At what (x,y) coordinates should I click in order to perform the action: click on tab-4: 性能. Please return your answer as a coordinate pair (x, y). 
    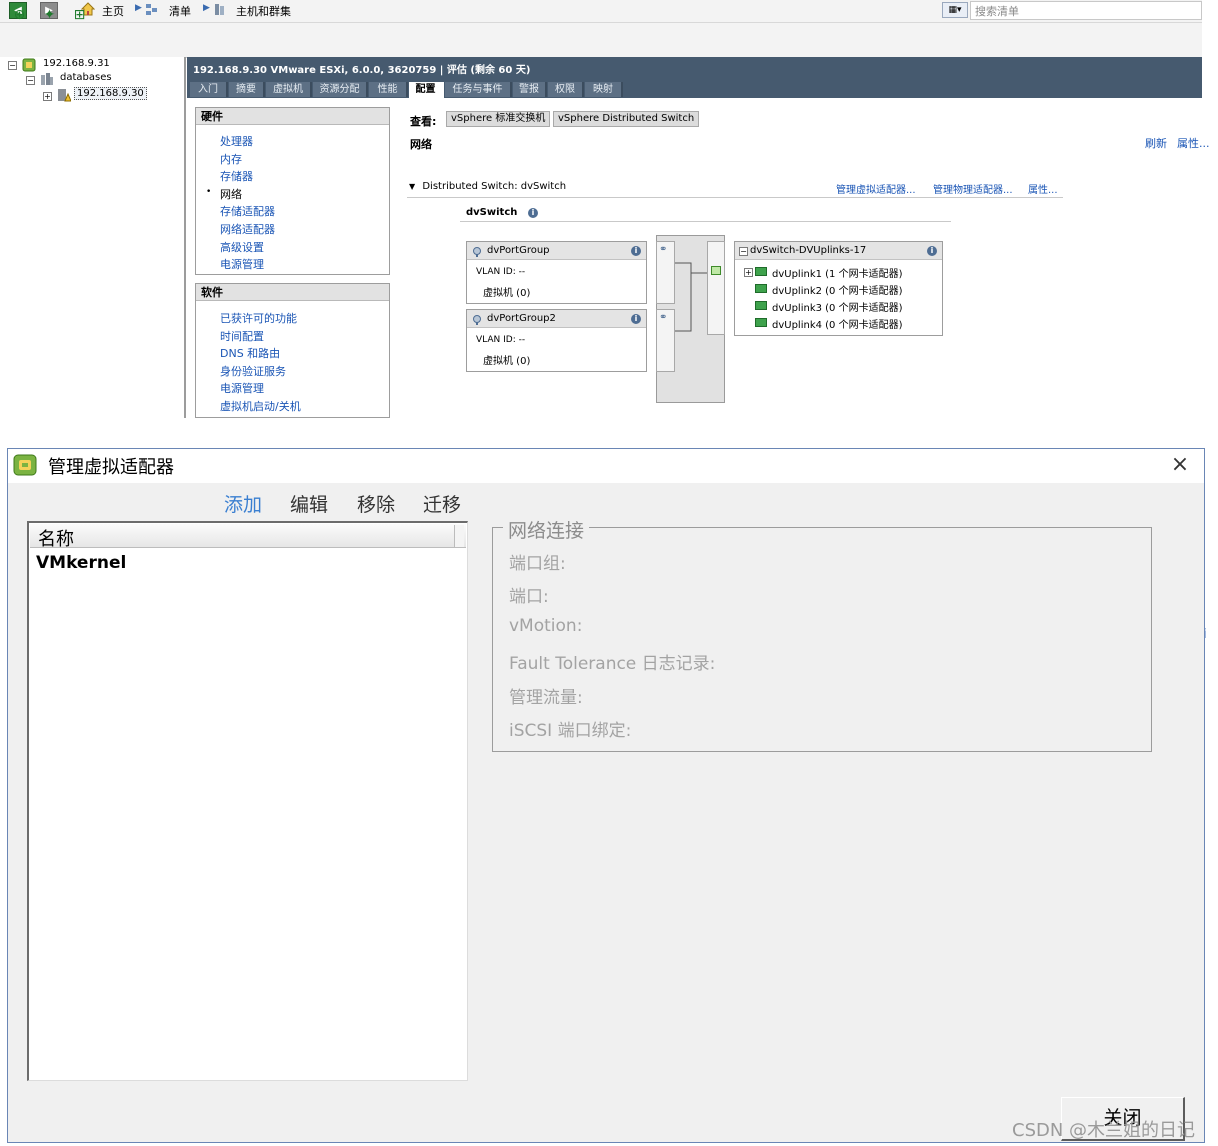
    Looking at the image, I should click on (388, 89).